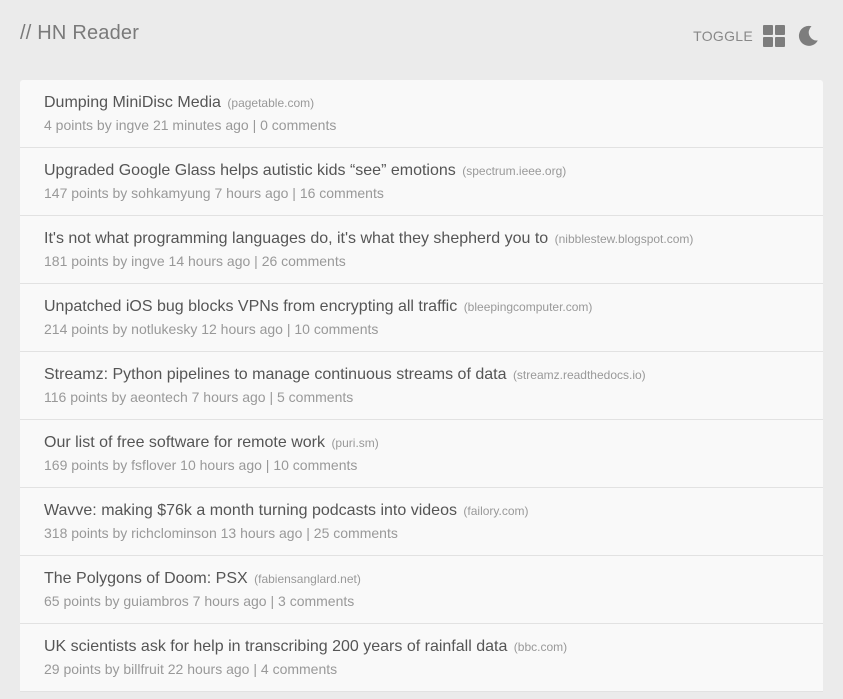 The height and width of the screenshot is (699, 843). What do you see at coordinates (150, 669) in the screenshot?
I see `story-meta: 29 points by billfruit 22 hours ago |` at bounding box center [150, 669].